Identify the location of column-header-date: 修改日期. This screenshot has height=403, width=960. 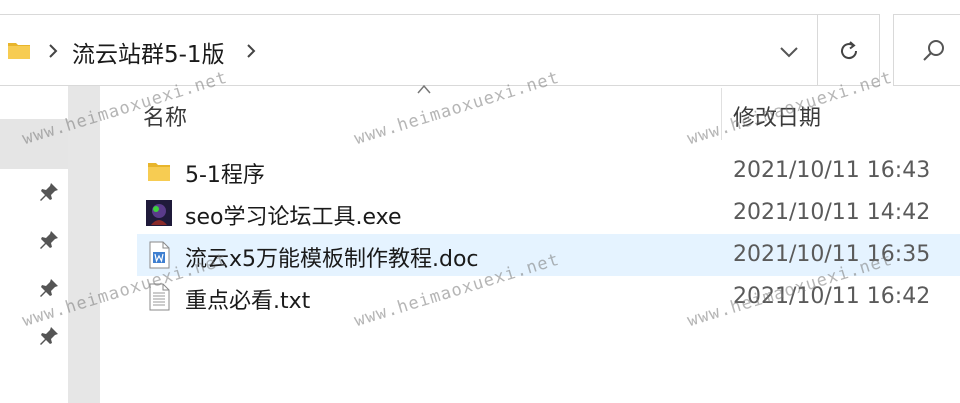
(777, 116).